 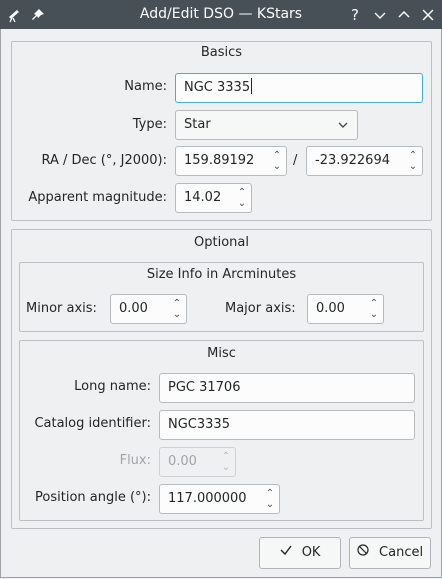 I want to click on major-axis-spinbox: 0.00 ⌃ ⌄, so click(x=345, y=309).